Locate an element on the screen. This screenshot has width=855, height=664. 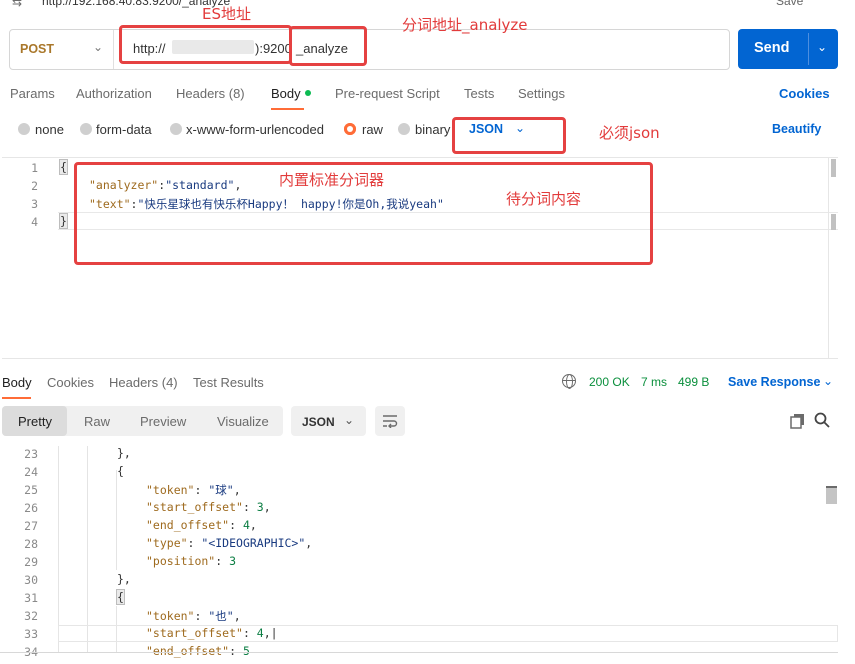
radio-form-data-label: form-data is located at coordinates (124, 129).